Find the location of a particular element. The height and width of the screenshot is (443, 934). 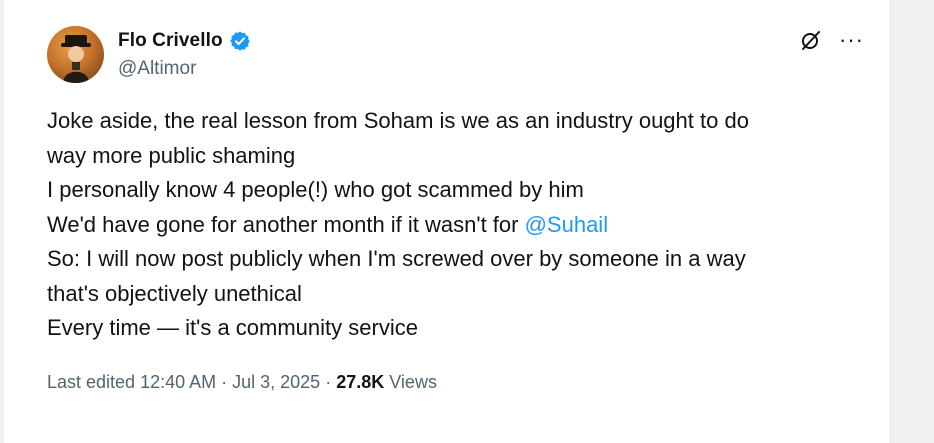

tweet-line: way more public shaming is located at coordinates (171, 155).